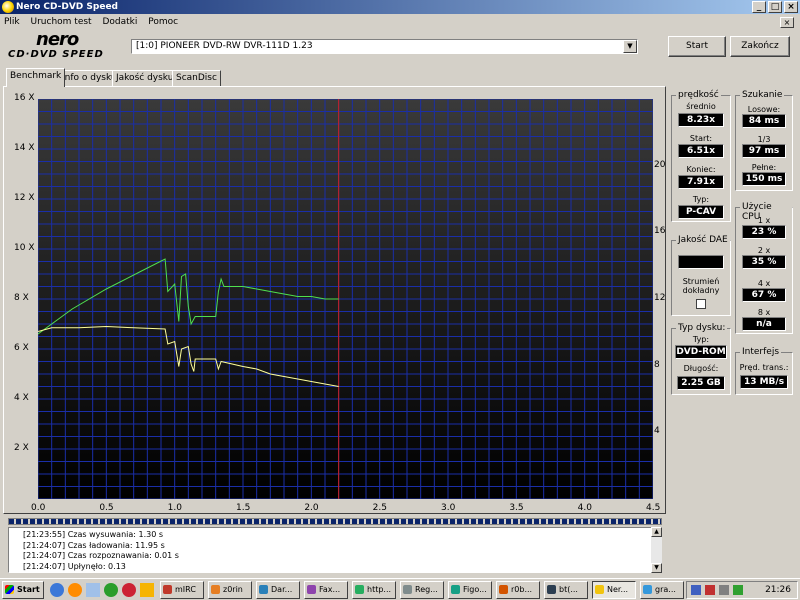 The image size is (800, 600). Describe the element at coordinates (400, 22) in the screenshot. I see `menu-bar: Plik Uruchom test Dodatki Pomoc` at that location.